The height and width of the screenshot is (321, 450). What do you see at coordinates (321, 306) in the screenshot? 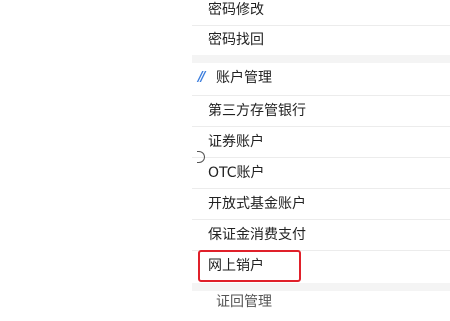
I see `section-header-next: 证回管理` at bounding box center [321, 306].